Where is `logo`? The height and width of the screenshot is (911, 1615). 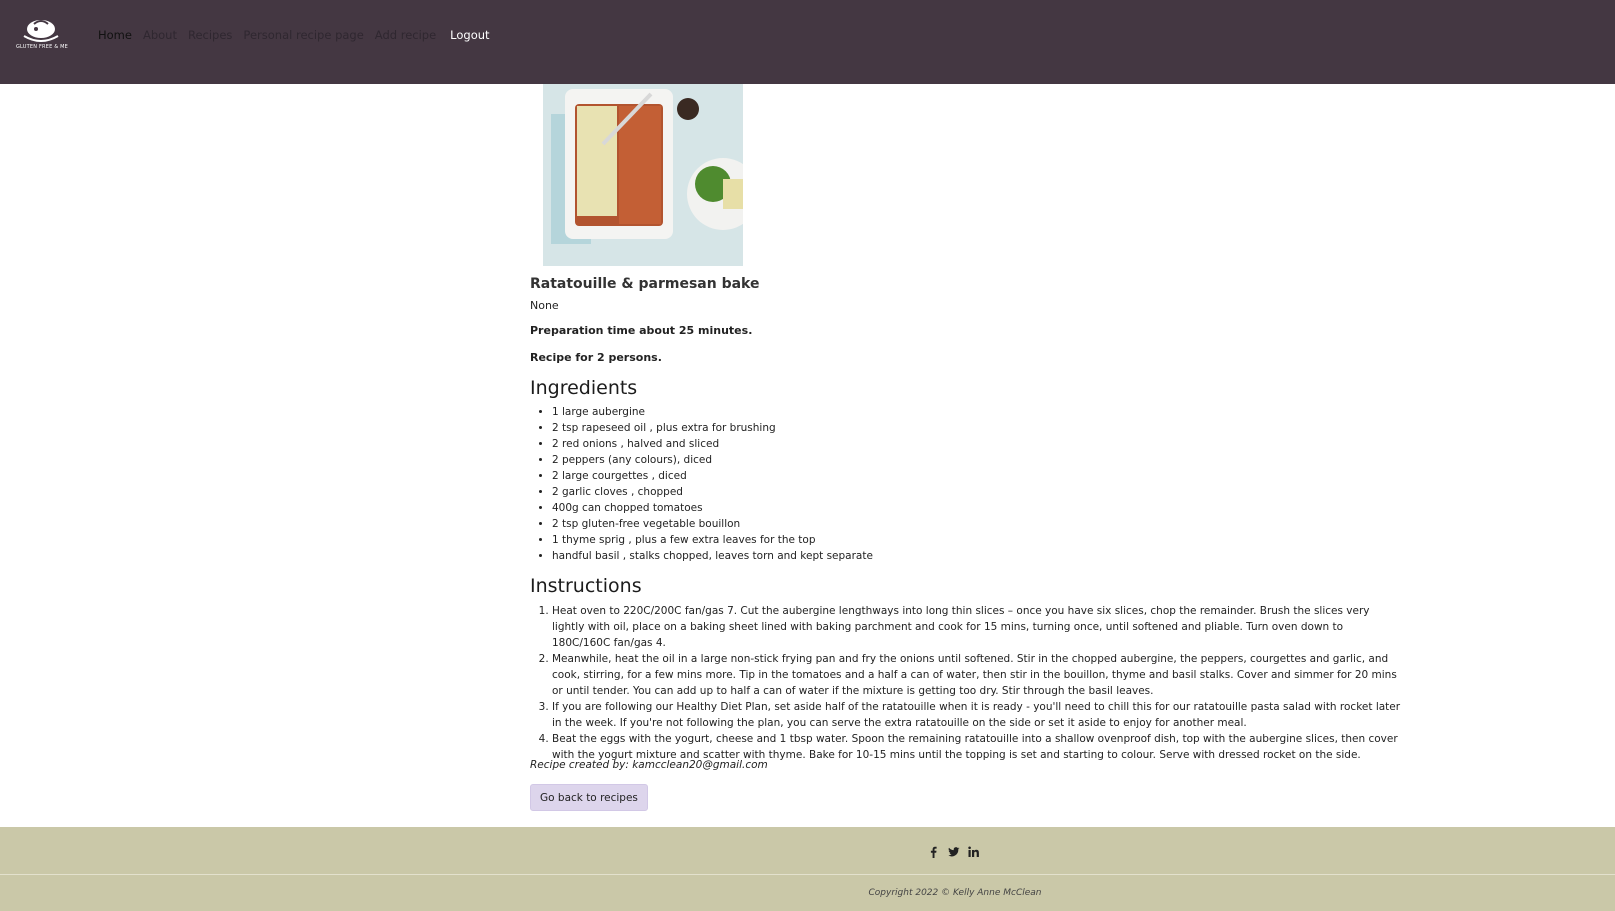
logo is located at coordinates (41, 36).